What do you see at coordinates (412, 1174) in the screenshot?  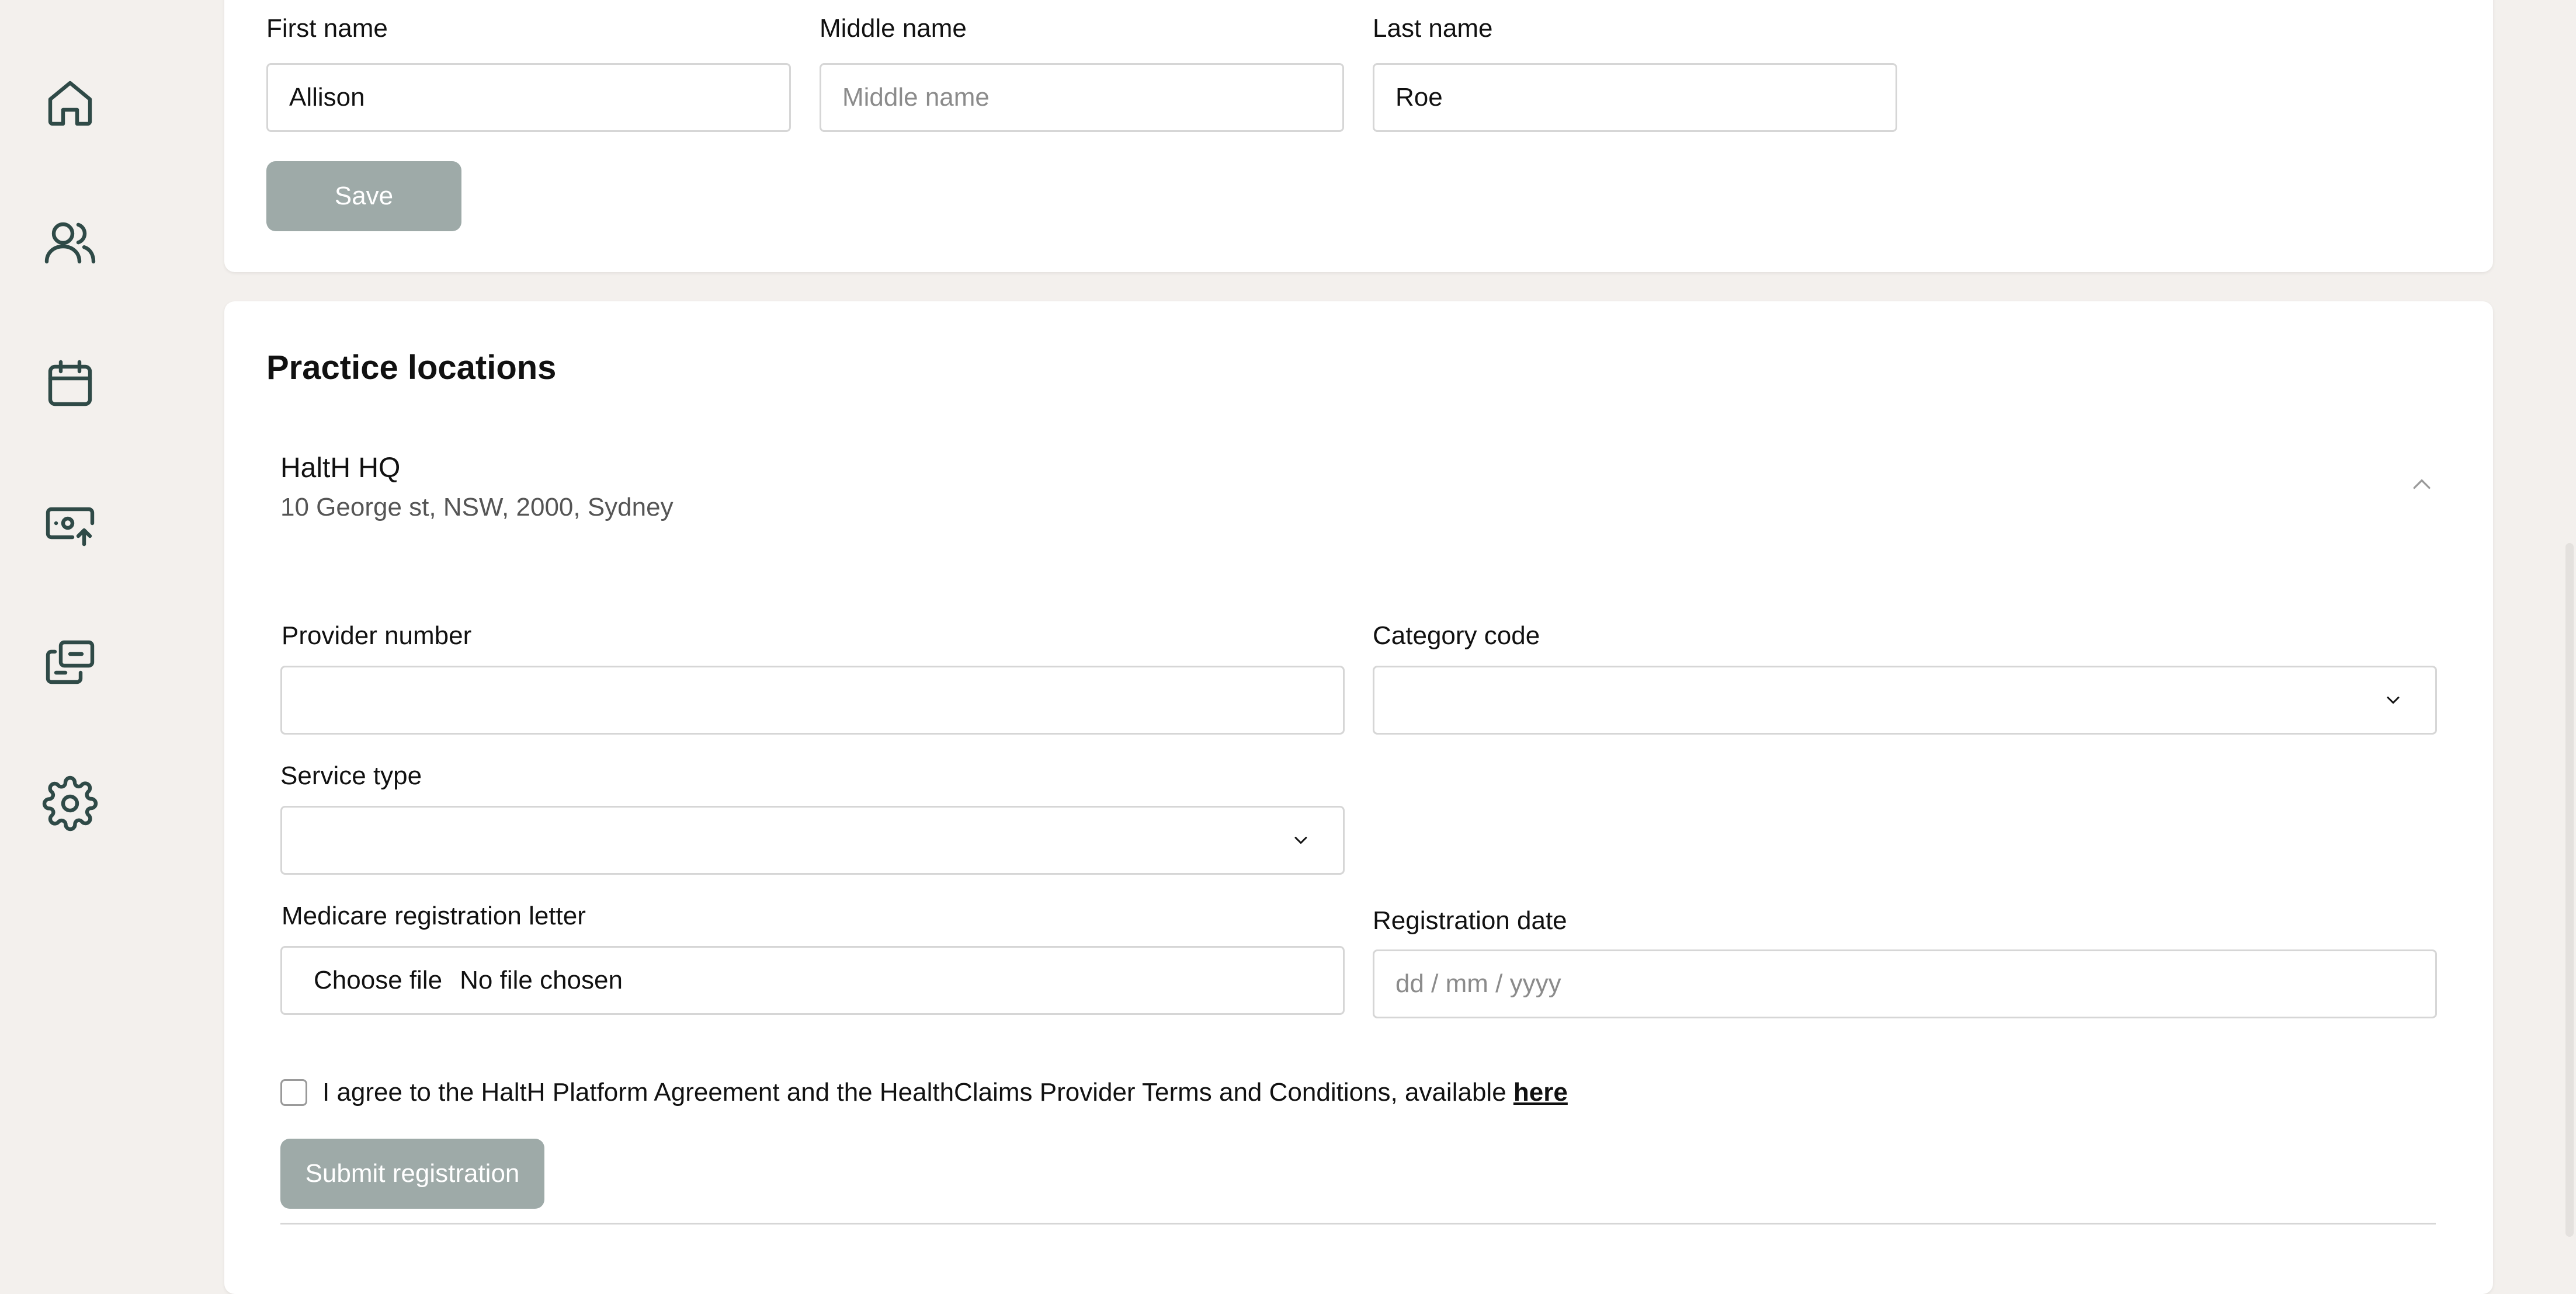 I see `submit-registration-button: Submit registration` at bounding box center [412, 1174].